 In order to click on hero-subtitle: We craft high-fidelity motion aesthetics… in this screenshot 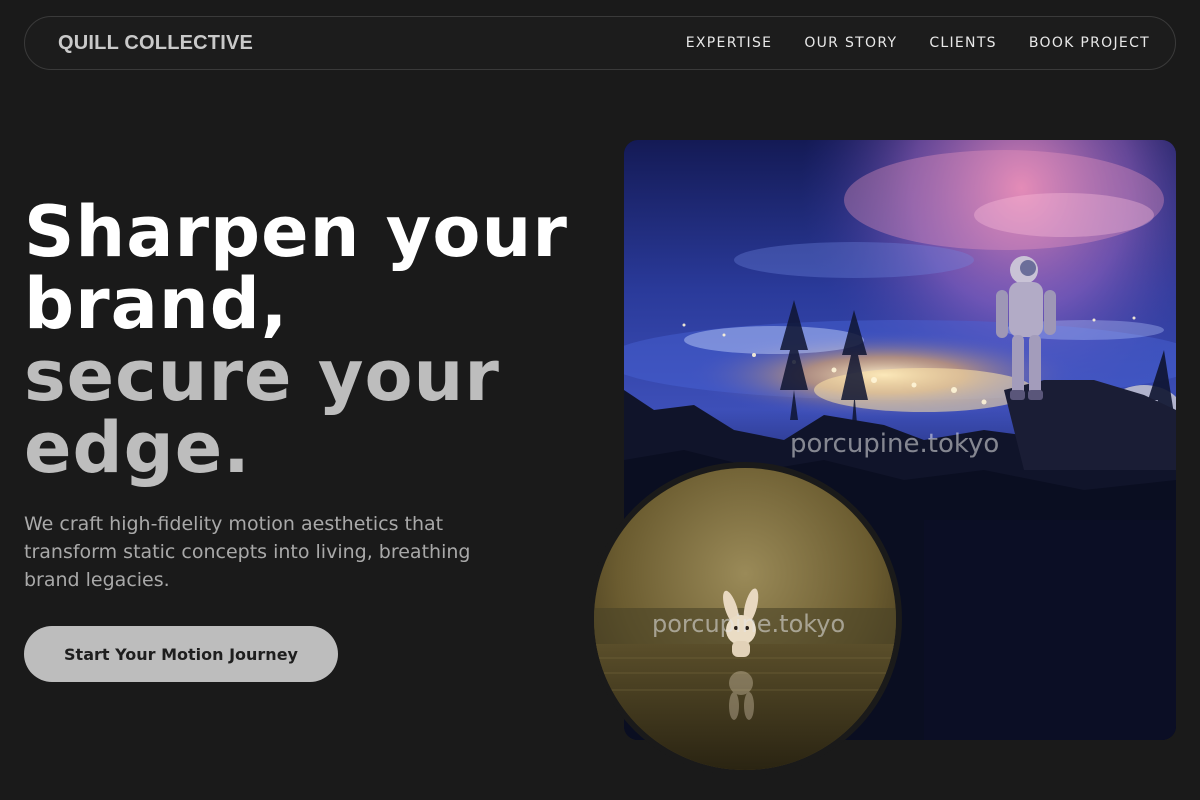, I will do `click(247, 552)`.